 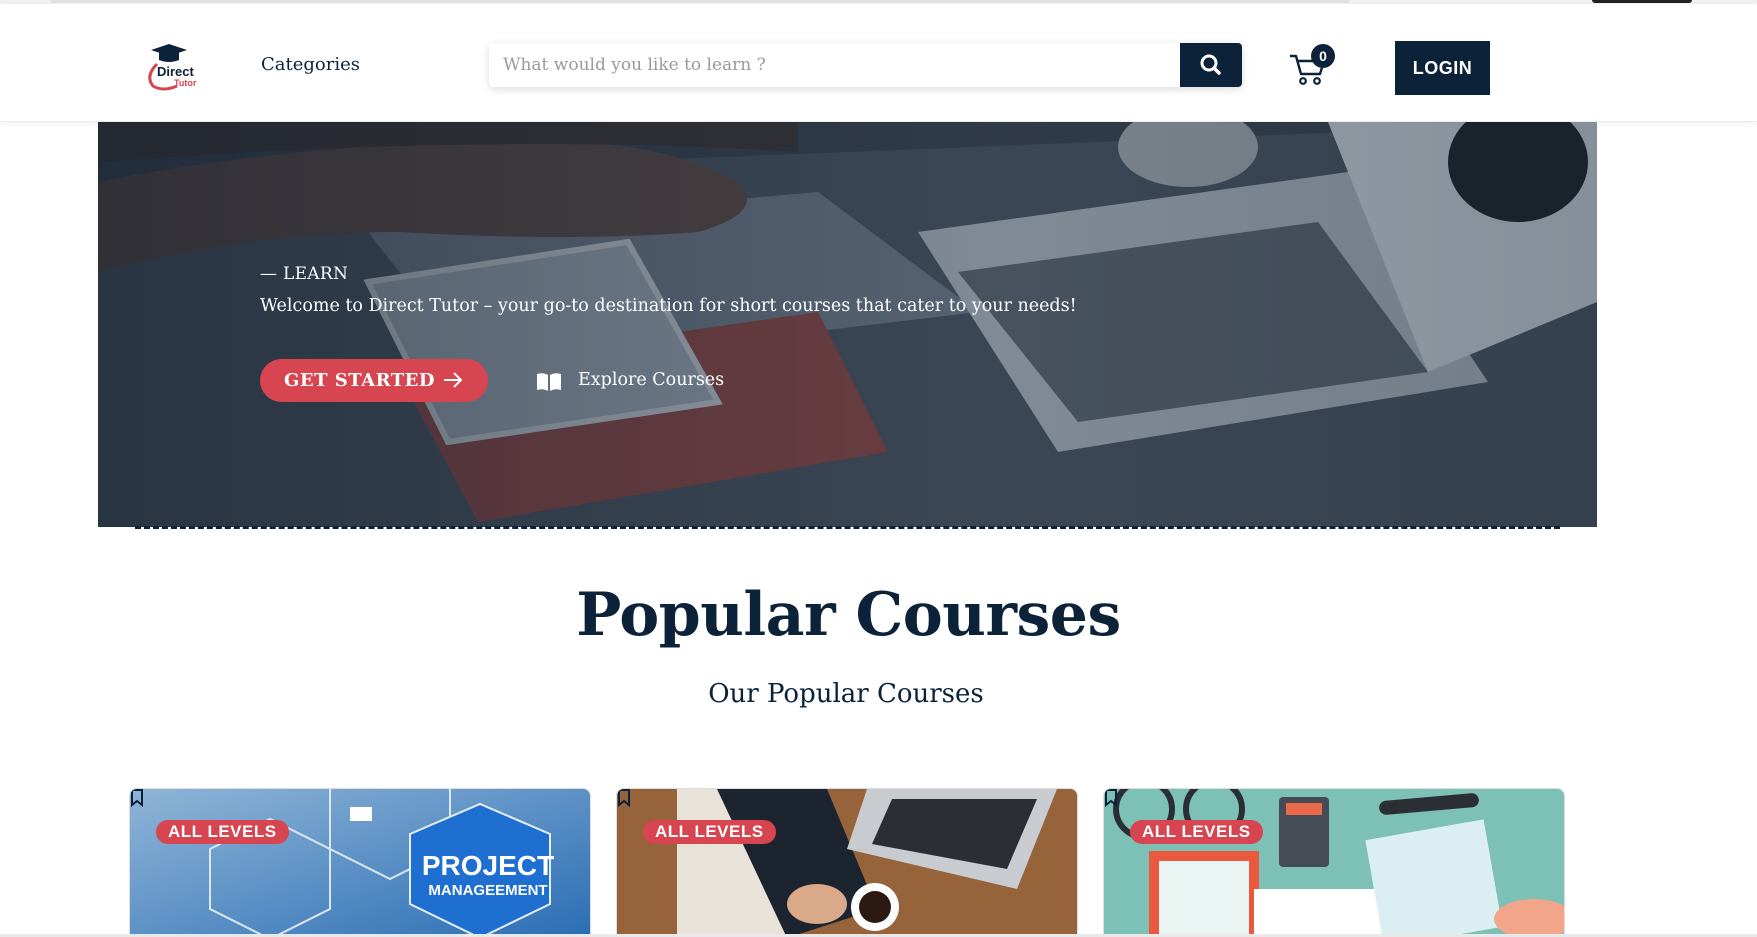 What do you see at coordinates (651, 380) in the screenshot?
I see `explore-courses-label: Explore Courses` at bounding box center [651, 380].